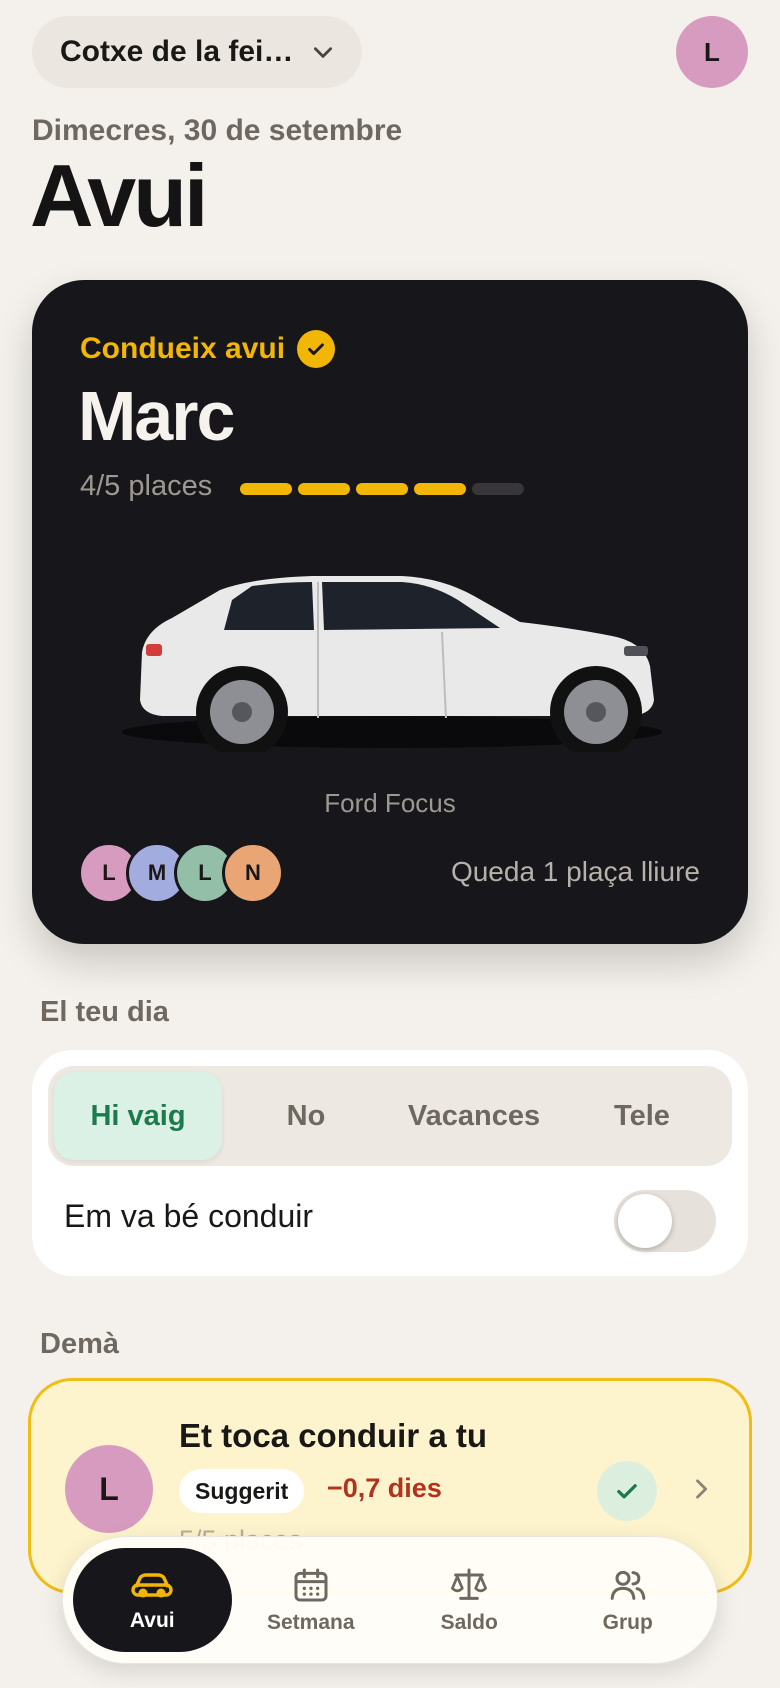 The width and height of the screenshot is (780, 1688). I want to click on suggested-badge: Suggerit, so click(242, 1491).